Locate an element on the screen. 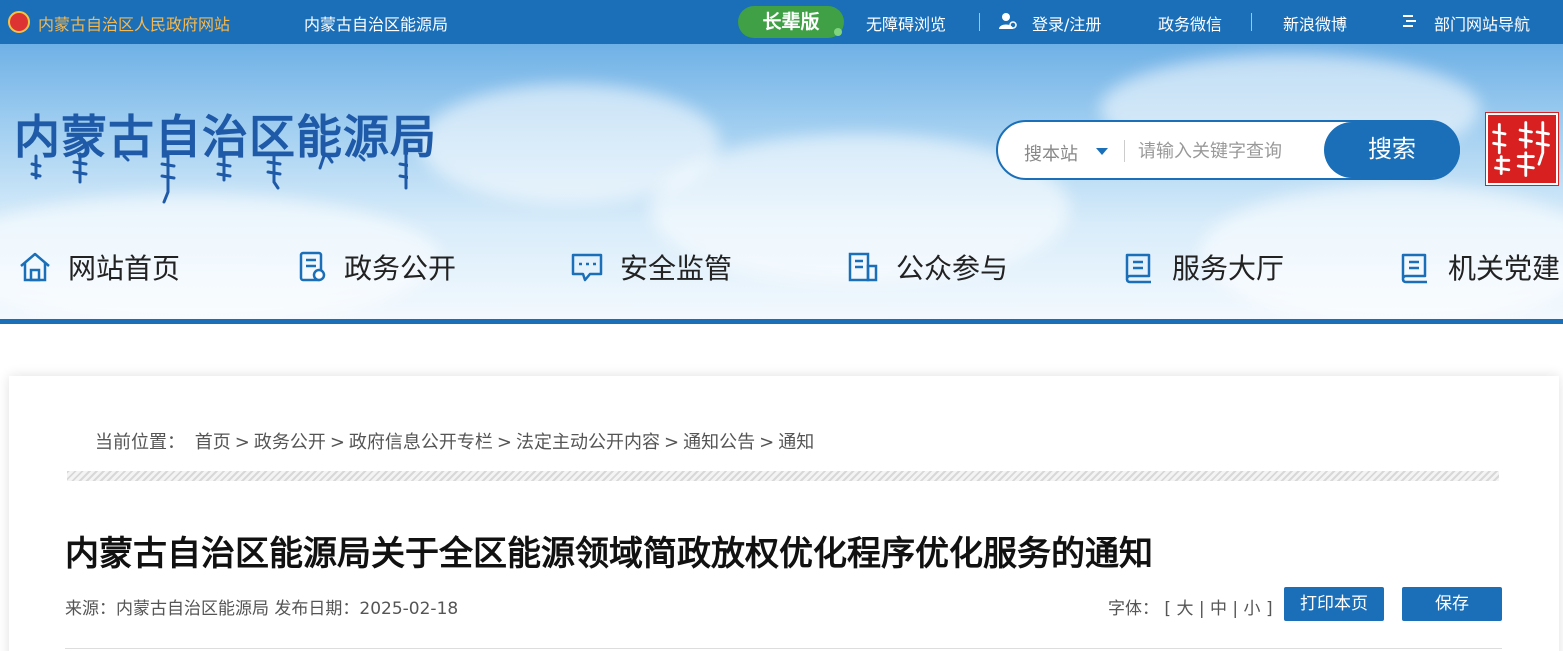 The height and width of the screenshot is (651, 1563). nav-participation: 公众参与 is located at coordinates (927, 267).